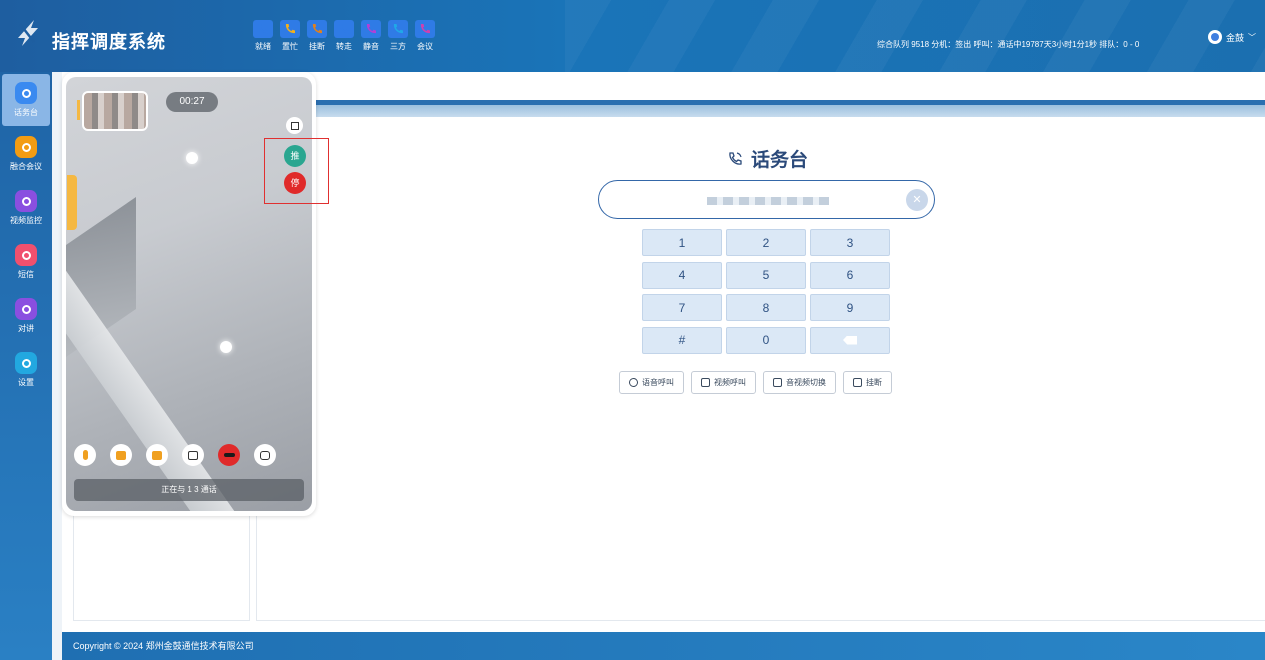 The height and width of the screenshot is (660, 1265). Describe the element at coordinates (850, 307) in the screenshot. I see `keypad-key: 9` at that location.